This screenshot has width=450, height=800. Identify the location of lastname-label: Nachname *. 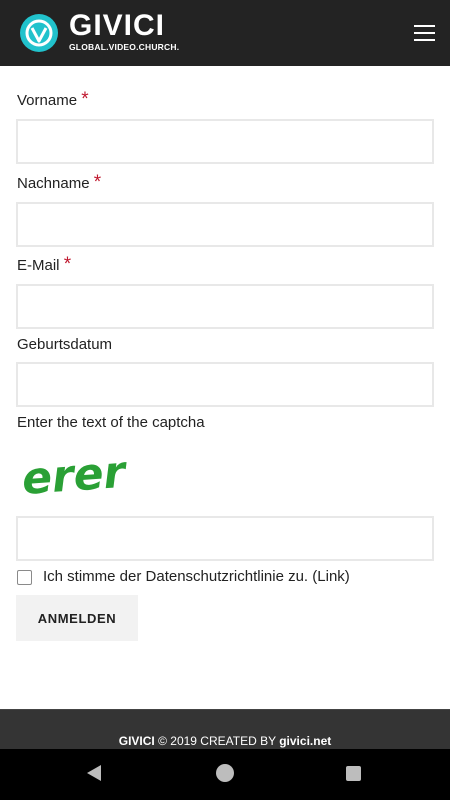
(59, 182).